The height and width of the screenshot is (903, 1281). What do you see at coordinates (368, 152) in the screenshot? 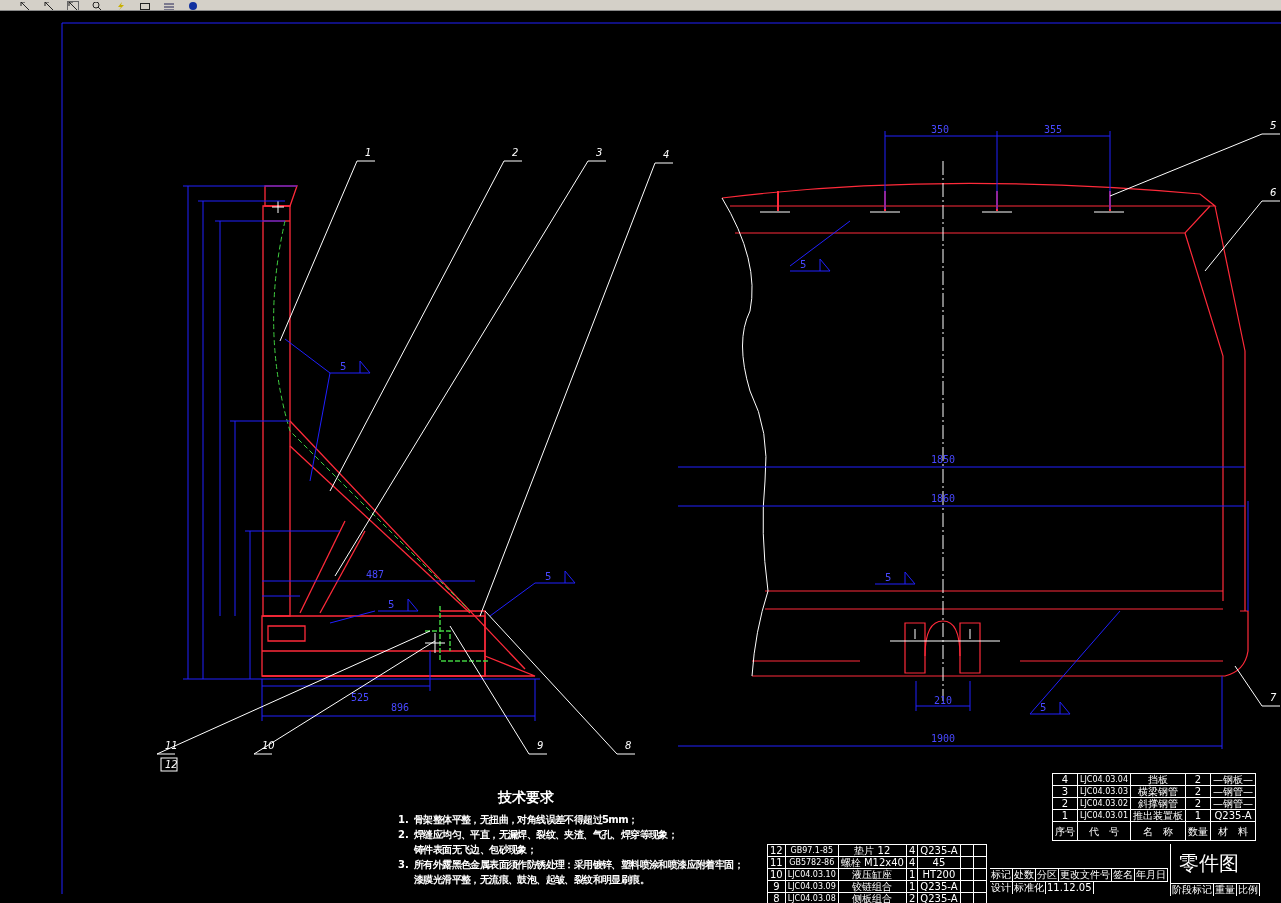
I see `balloon-number: 1` at bounding box center [368, 152].